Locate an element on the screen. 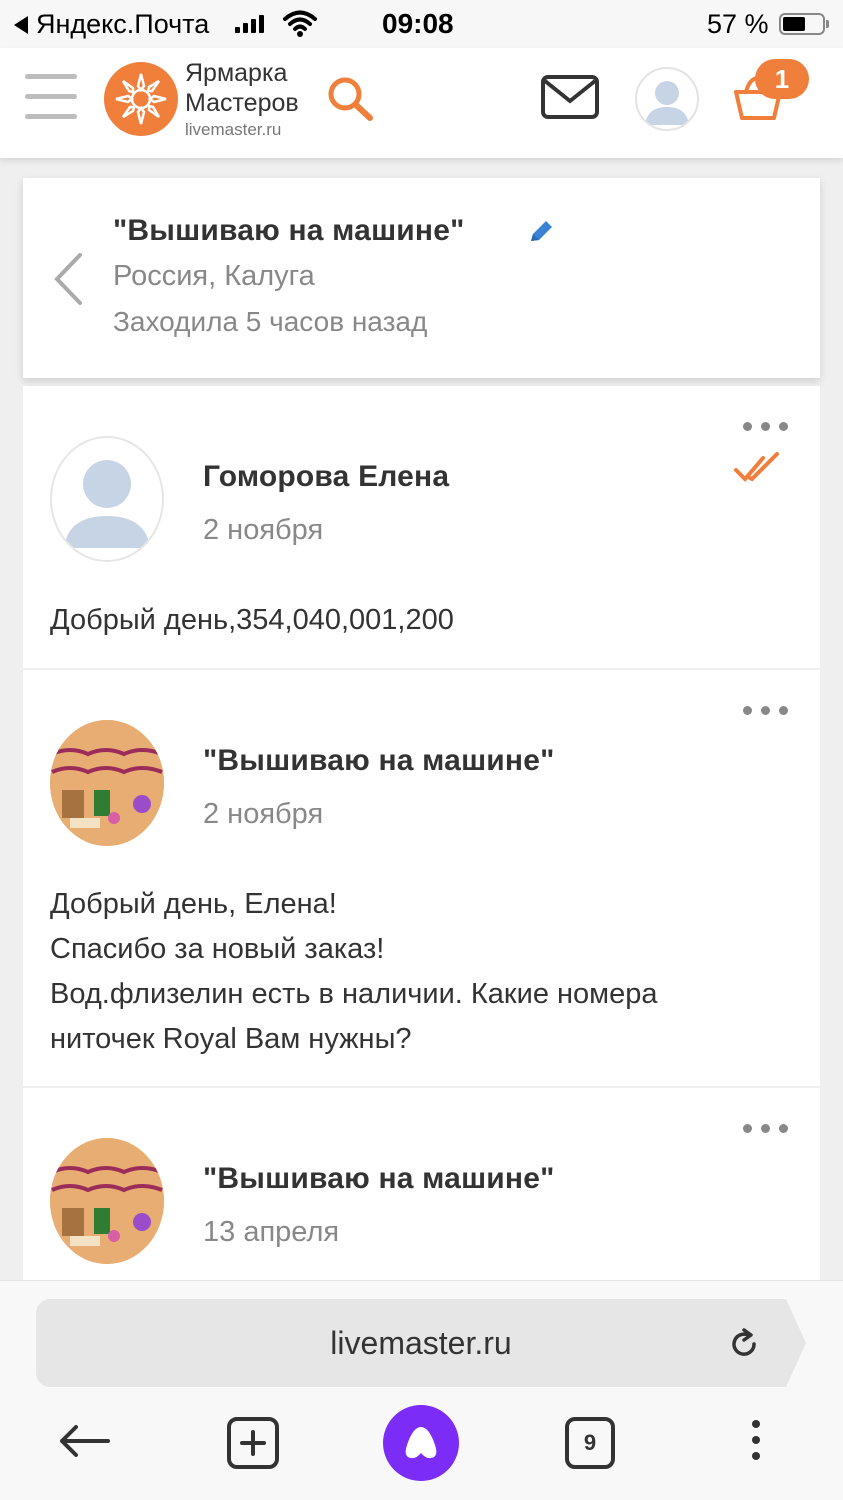 The width and height of the screenshot is (843, 1500). address-bar-arrow is located at coordinates (796, 1343).